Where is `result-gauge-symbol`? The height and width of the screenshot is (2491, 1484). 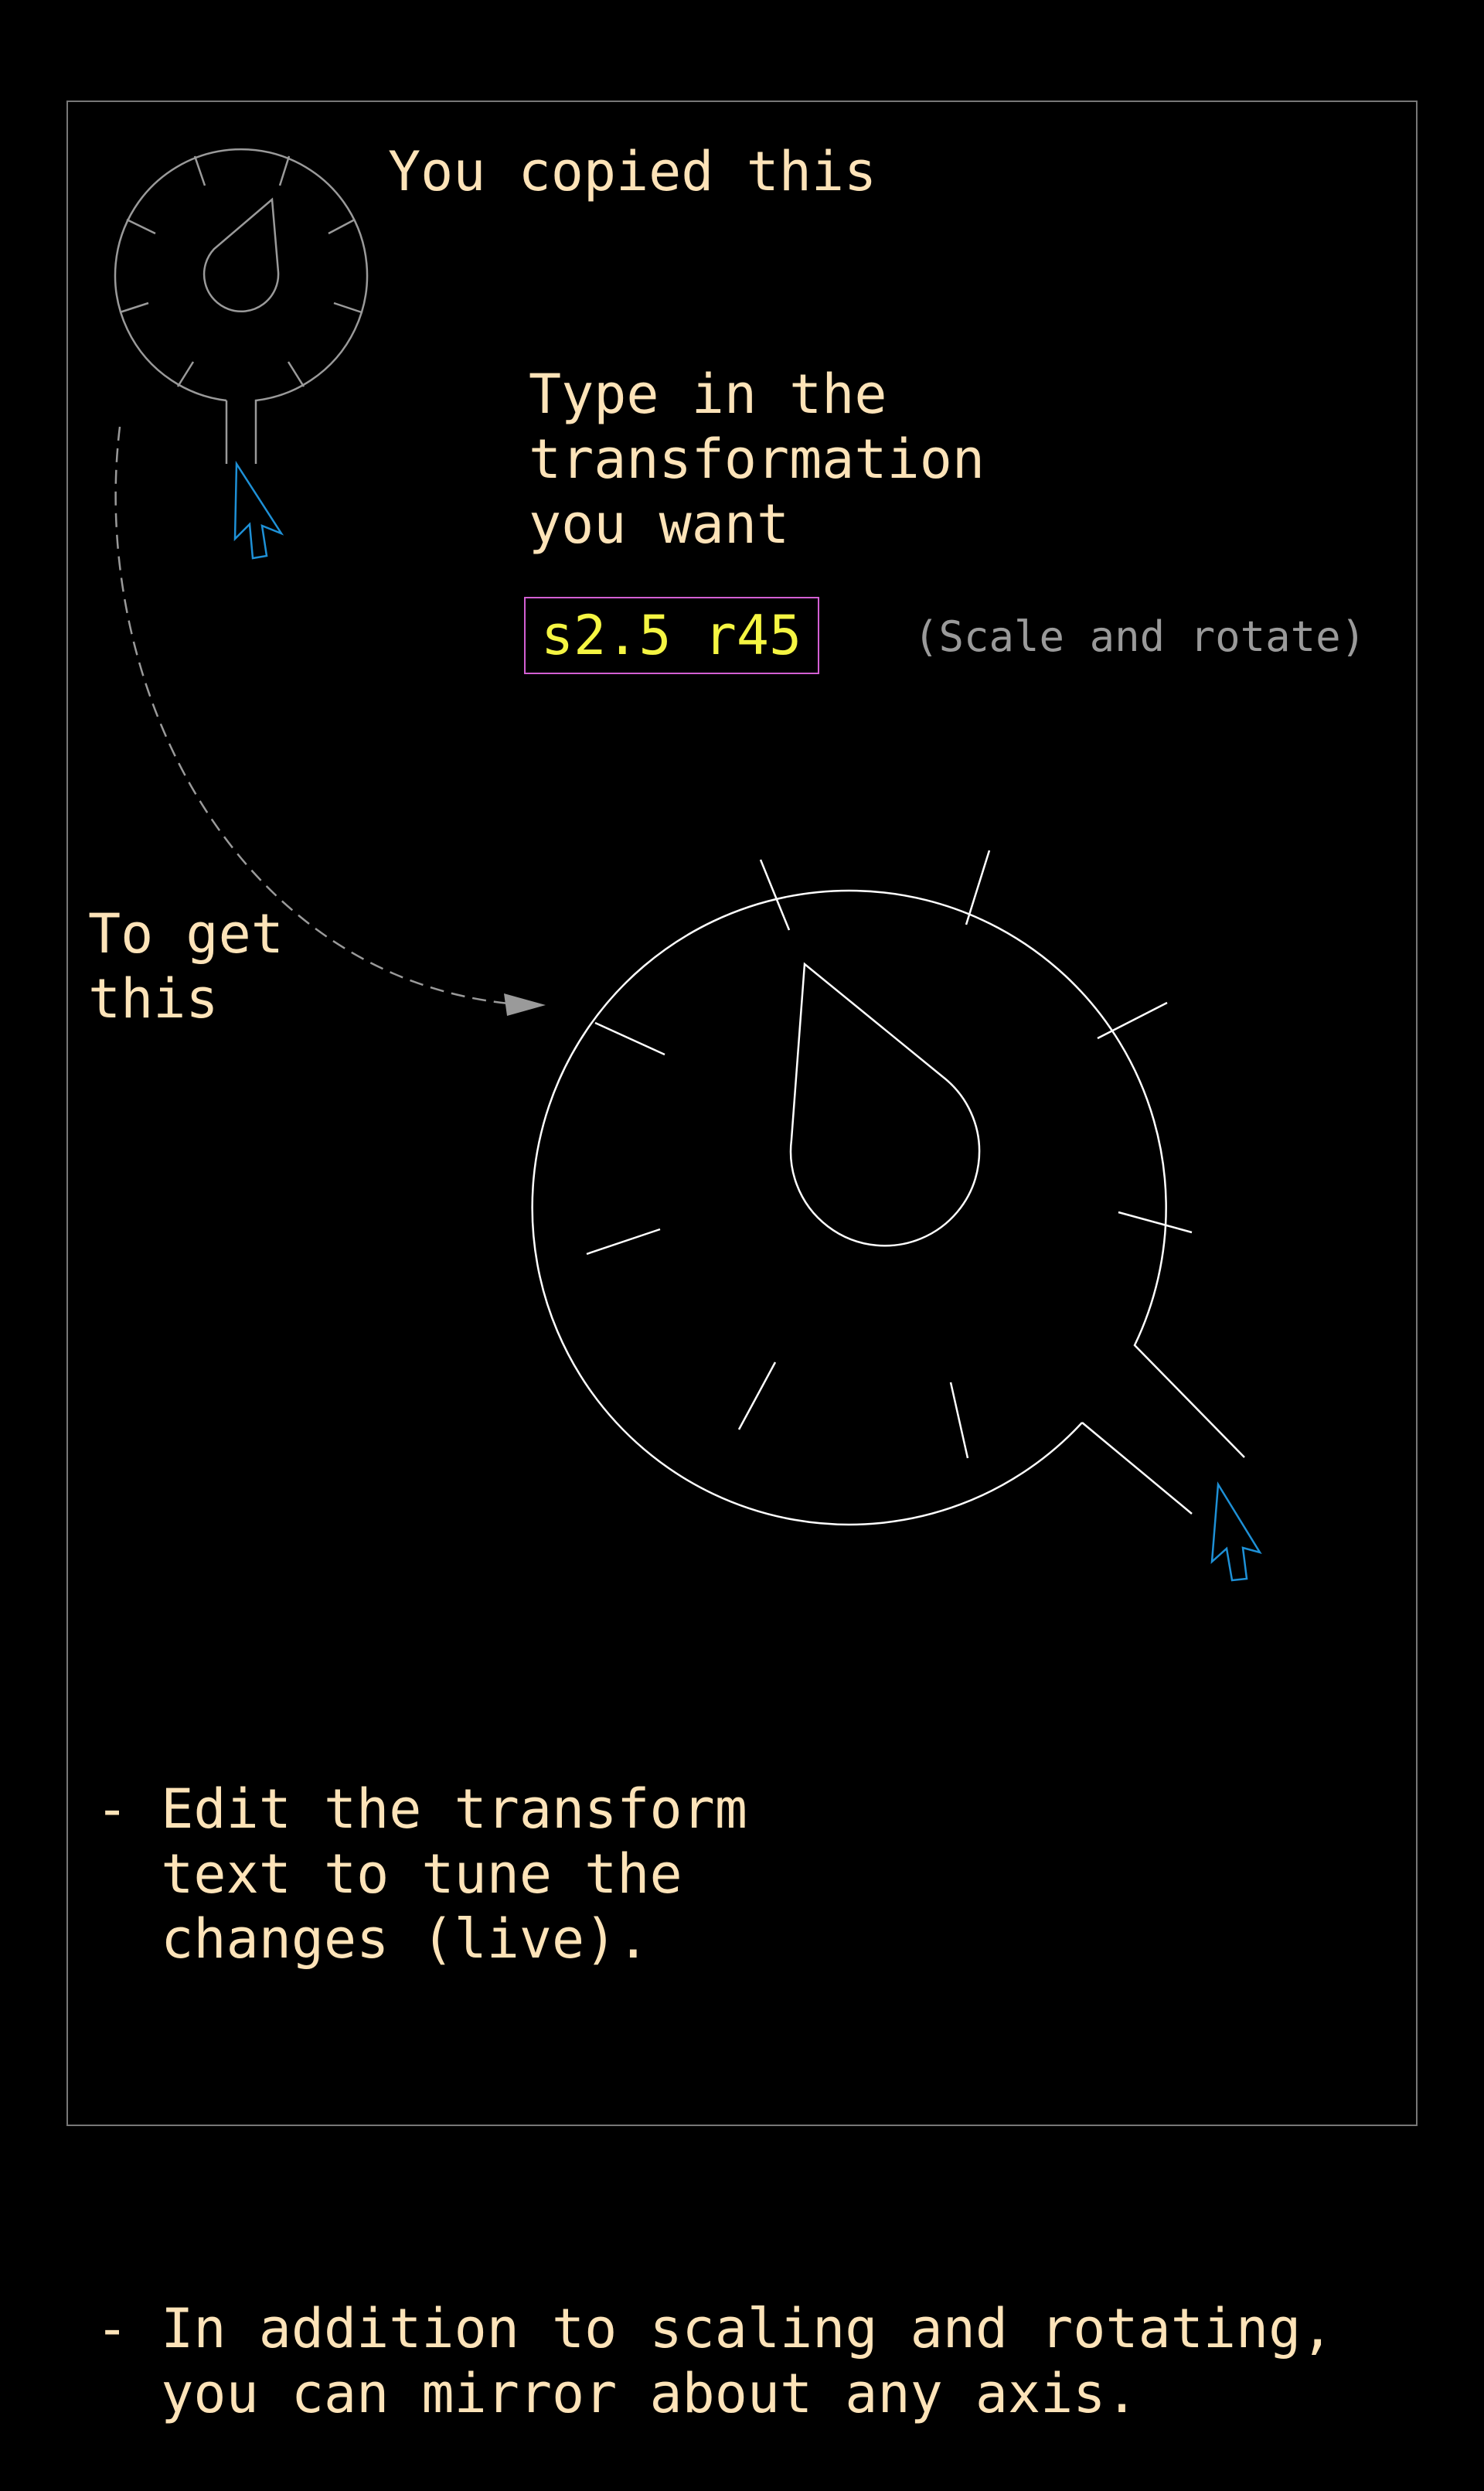
result-gauge-symbol is located at coordinates (888, 1188).